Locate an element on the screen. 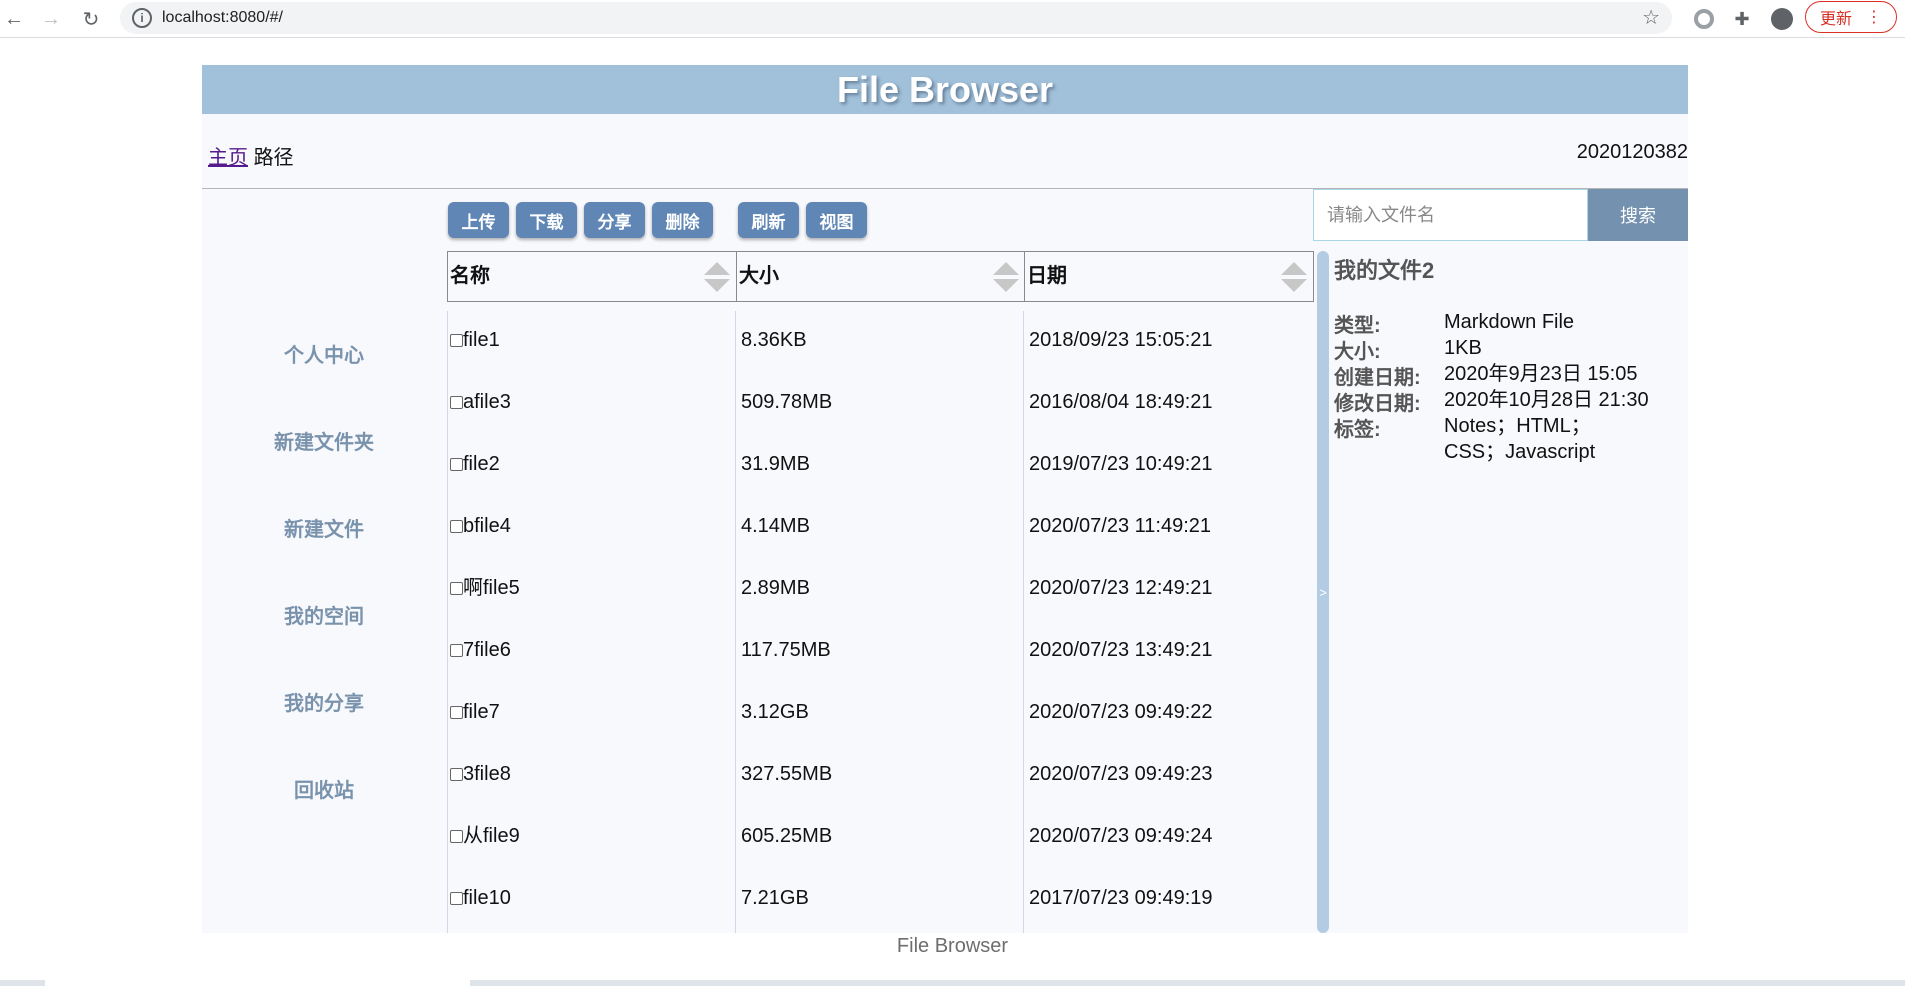 Image resolution: width=1905 pixels, height=986 pixels. sidebar-item-personal-center: 个人中心 is located at coordinates (324, 353).